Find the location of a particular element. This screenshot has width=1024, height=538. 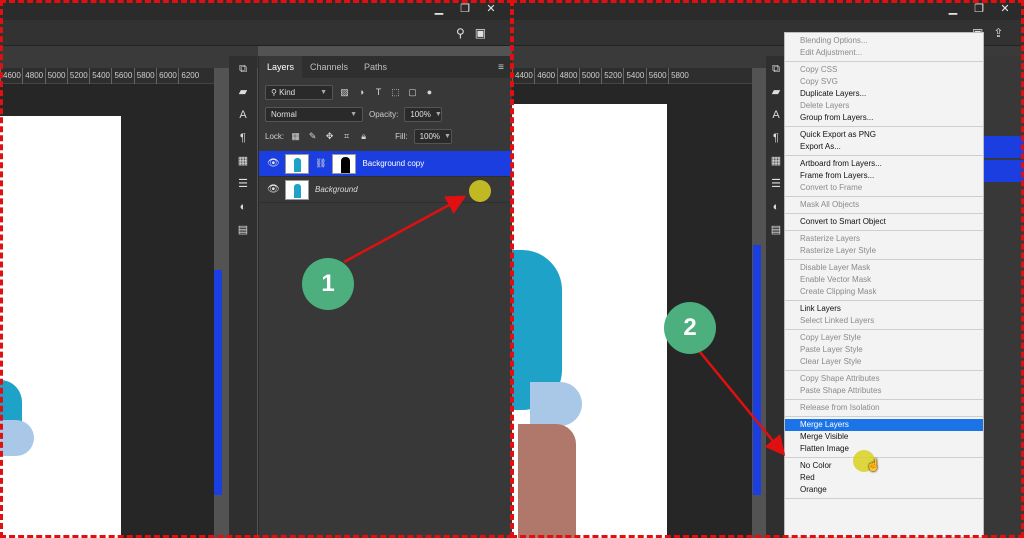

selected-layer-edge is located at coordinates (1004, 171).